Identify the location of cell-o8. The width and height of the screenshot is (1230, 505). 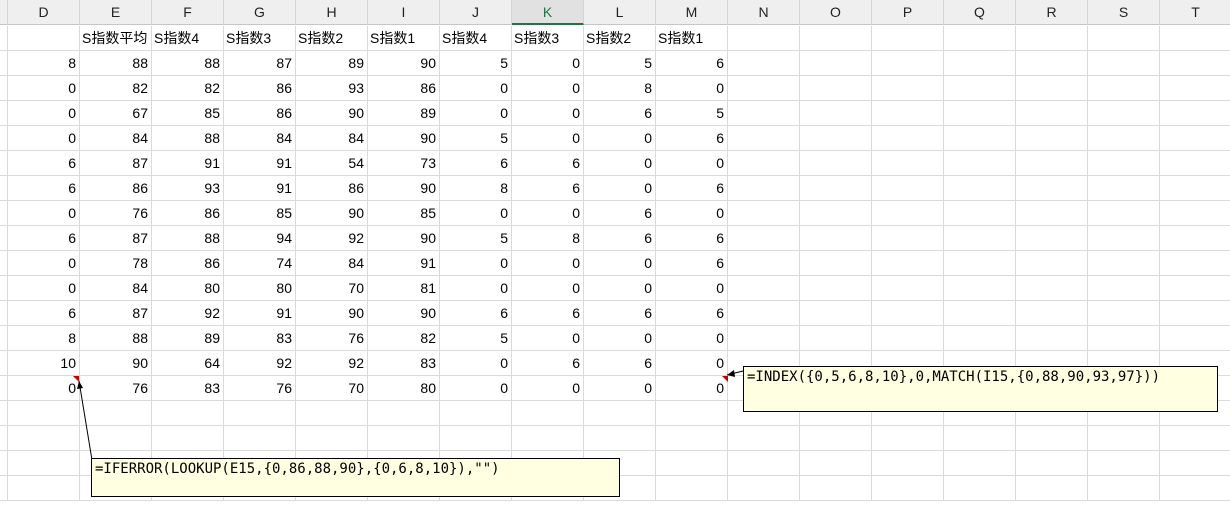
(836, 188).